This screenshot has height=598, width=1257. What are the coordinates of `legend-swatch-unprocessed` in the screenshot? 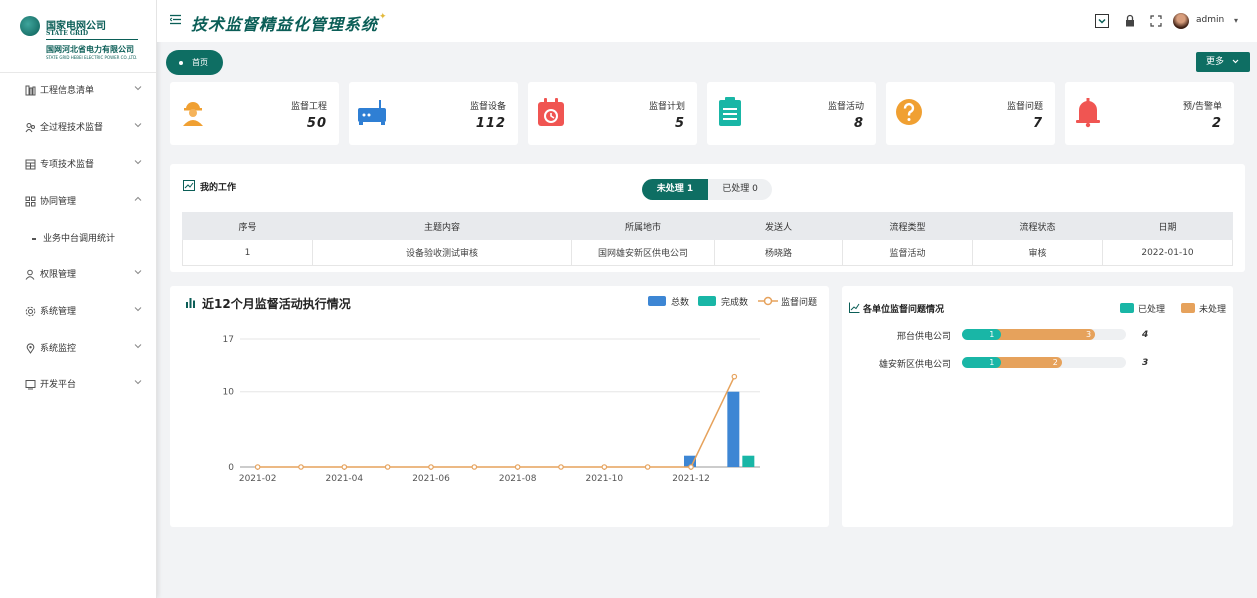 It's located at (1188, 308).